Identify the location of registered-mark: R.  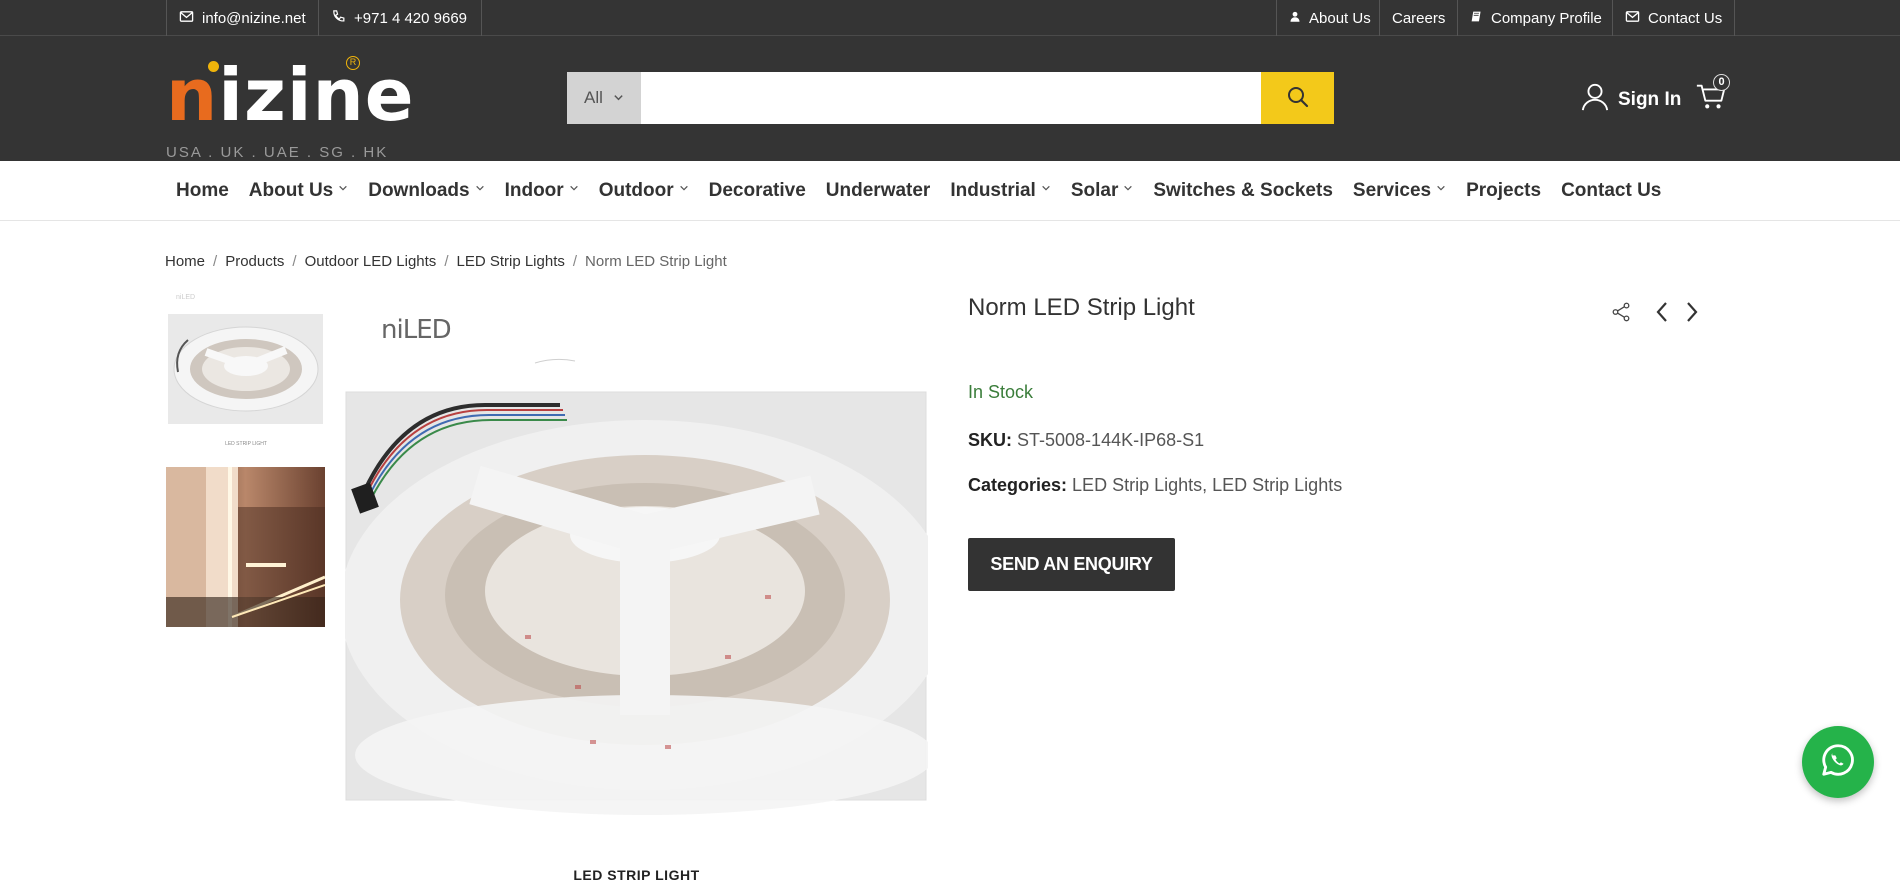
(353, 63).